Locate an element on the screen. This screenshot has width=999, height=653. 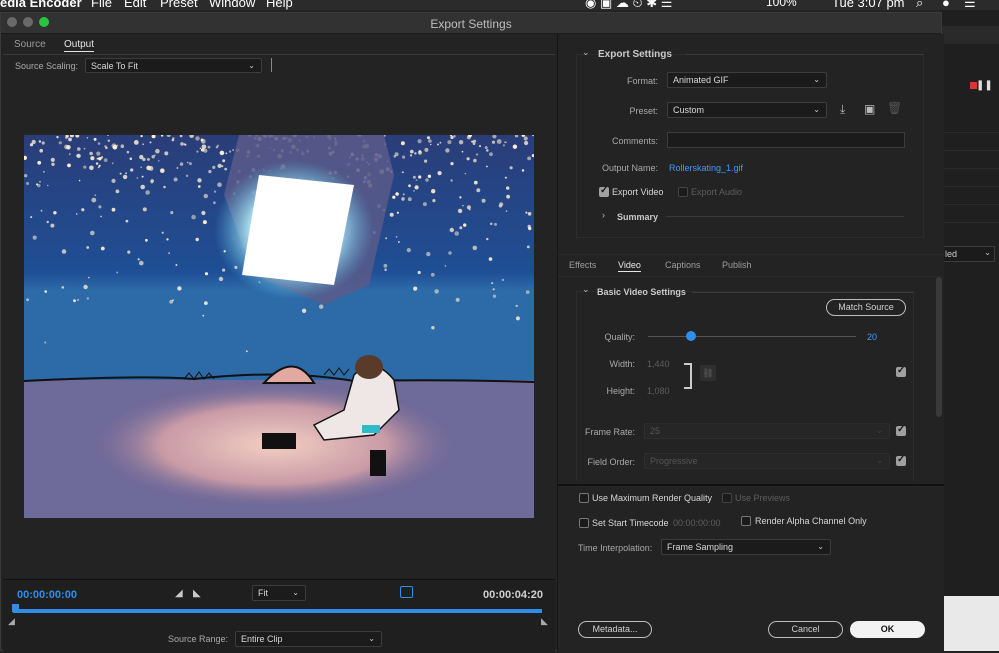
zoom-dropdown: Fit ⌄ is located at coordinates (279, 593).